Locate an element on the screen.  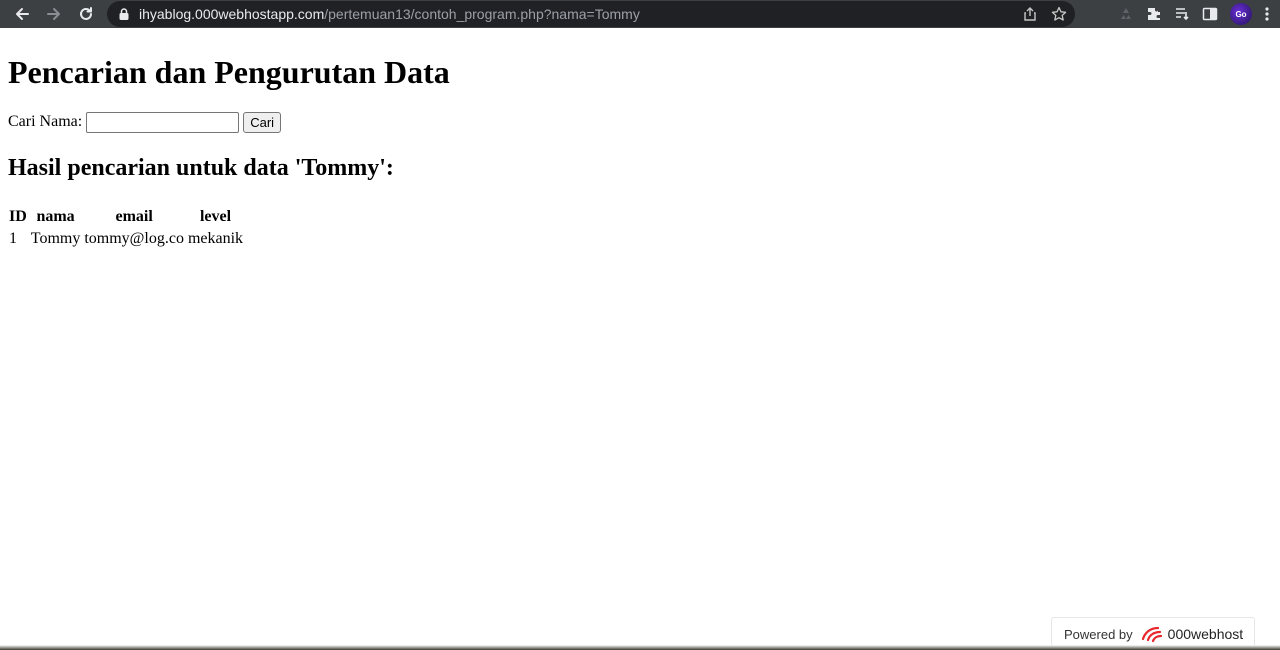
back-icon is located at coordinates (22, 14).